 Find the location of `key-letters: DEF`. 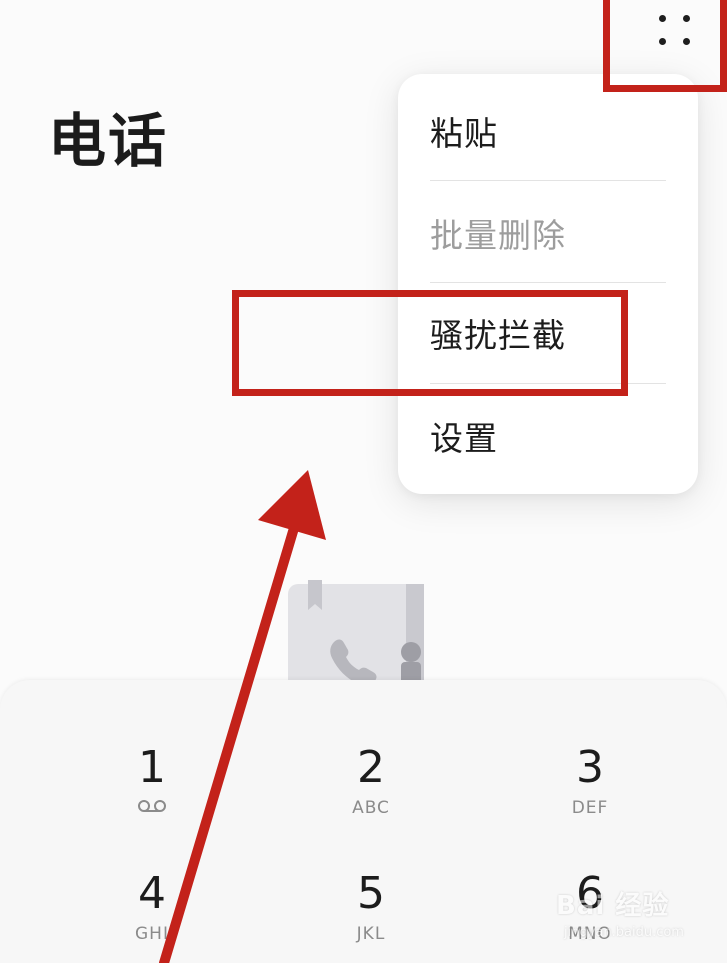

key-letters: DEF is located at coordinates (590, 808).